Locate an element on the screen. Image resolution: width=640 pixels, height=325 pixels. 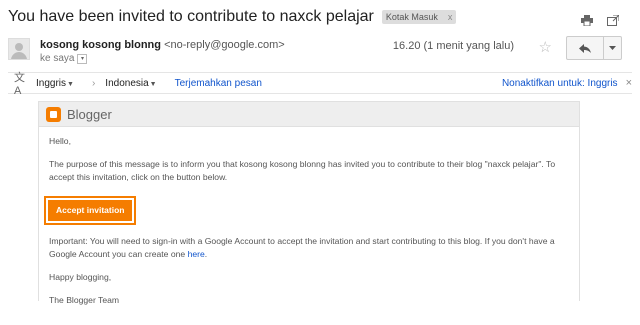
blogger-brand: Blogger is located at coordinates (89, 114).